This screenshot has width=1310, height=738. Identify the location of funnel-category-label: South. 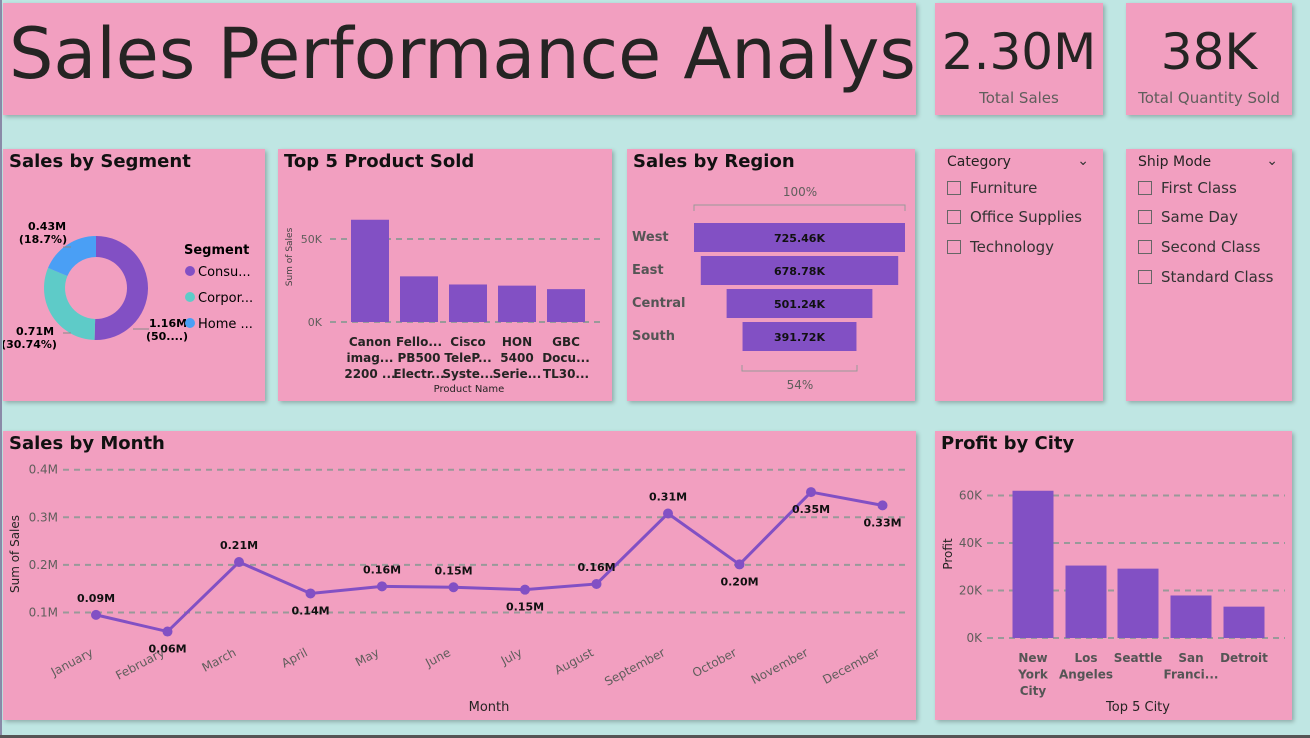
(653, 336).